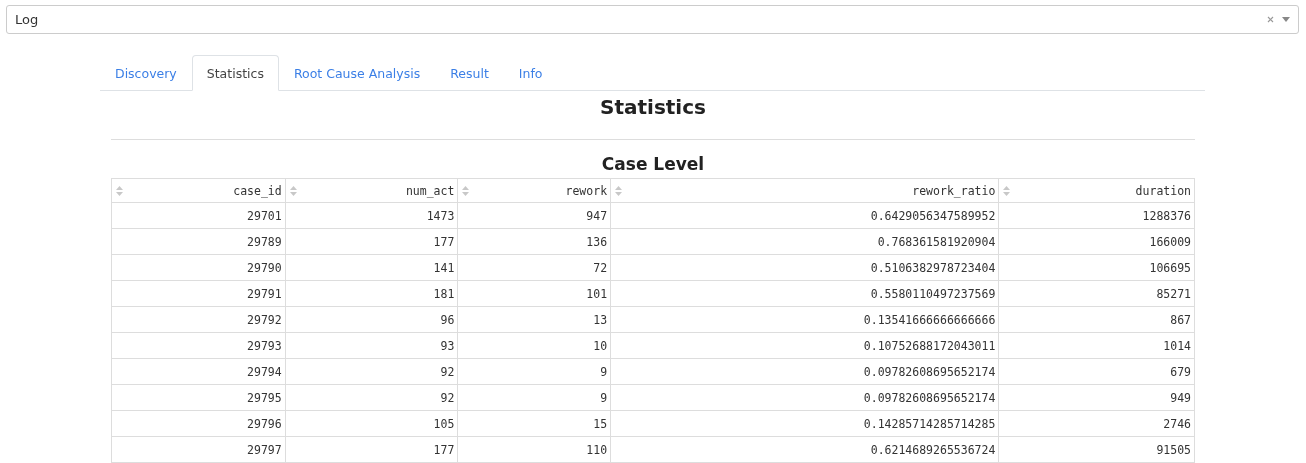 The width and height of the screenshot is (1306, 463). What do you see at coordinates (199, 293) in the screenshot?
I see `table-cell: 29791` at bounding box center [199, 293].